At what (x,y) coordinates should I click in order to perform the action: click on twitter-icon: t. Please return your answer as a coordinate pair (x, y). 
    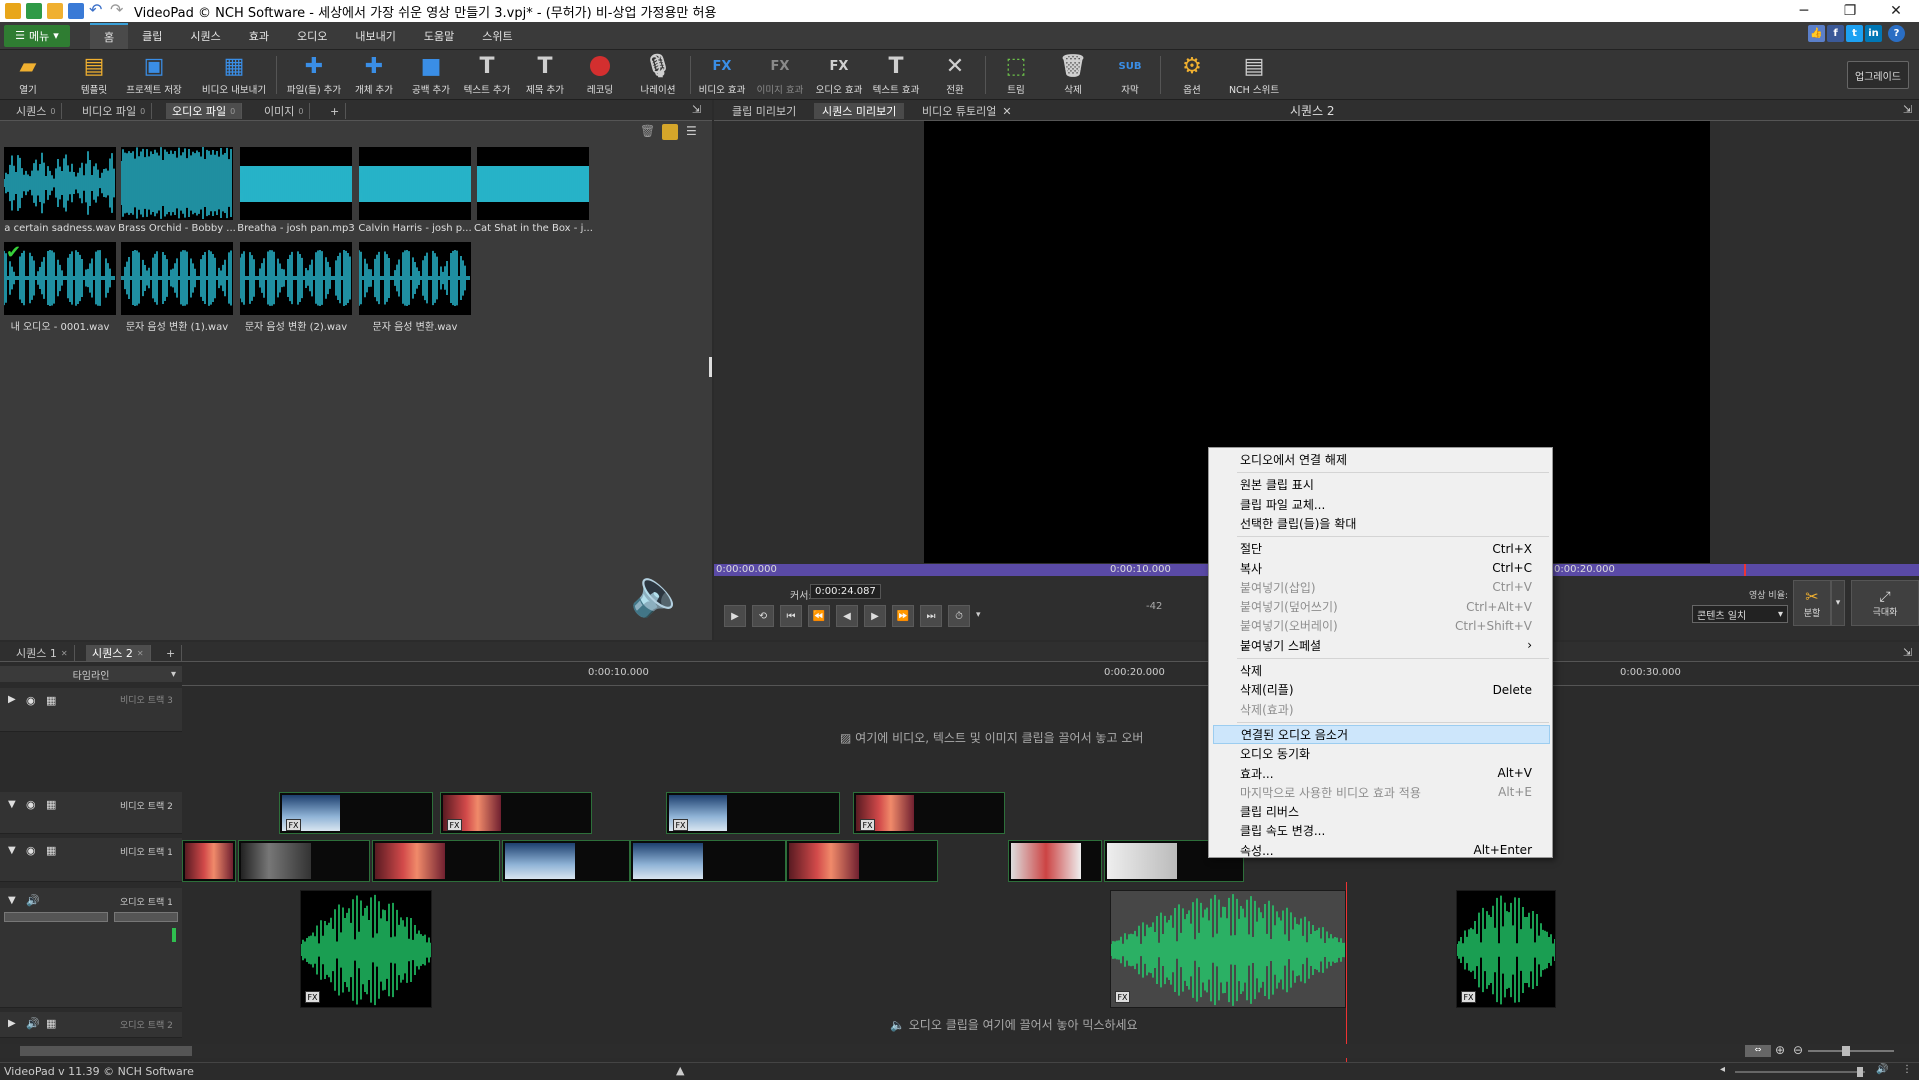
    Looking at the image, I should click on (1854, 33).